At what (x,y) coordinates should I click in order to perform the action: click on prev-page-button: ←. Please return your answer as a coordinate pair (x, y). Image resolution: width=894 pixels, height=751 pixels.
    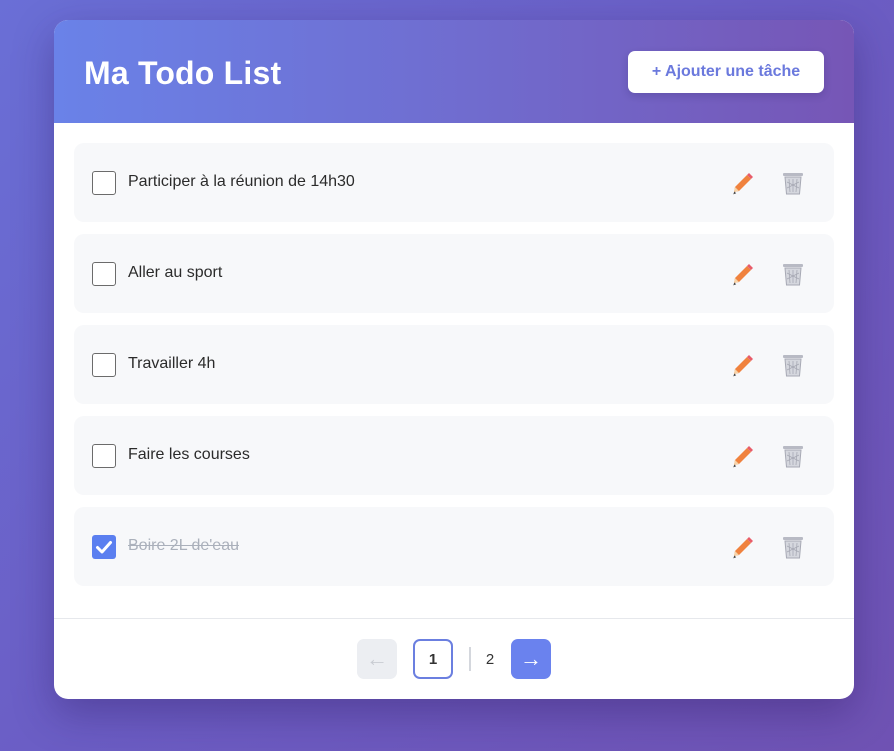
    Looking at the image, I should click on (377, 659).